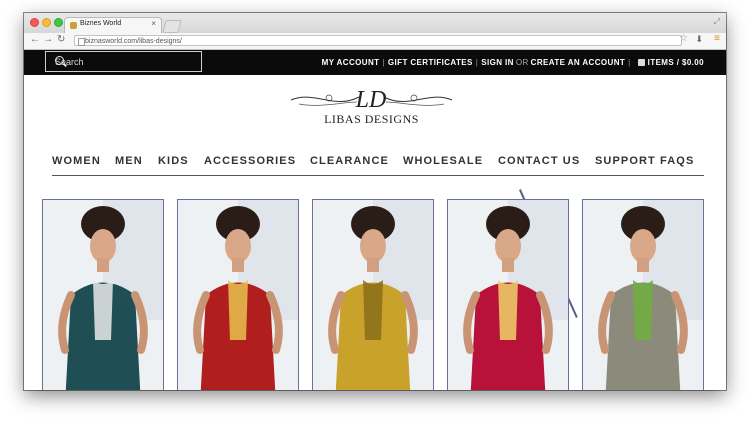 The width and height of the screenshot is (750, 425). Describe the element at coordinates (717, 38) in the screenshot. I see `menu-icon: ≡` at that location.